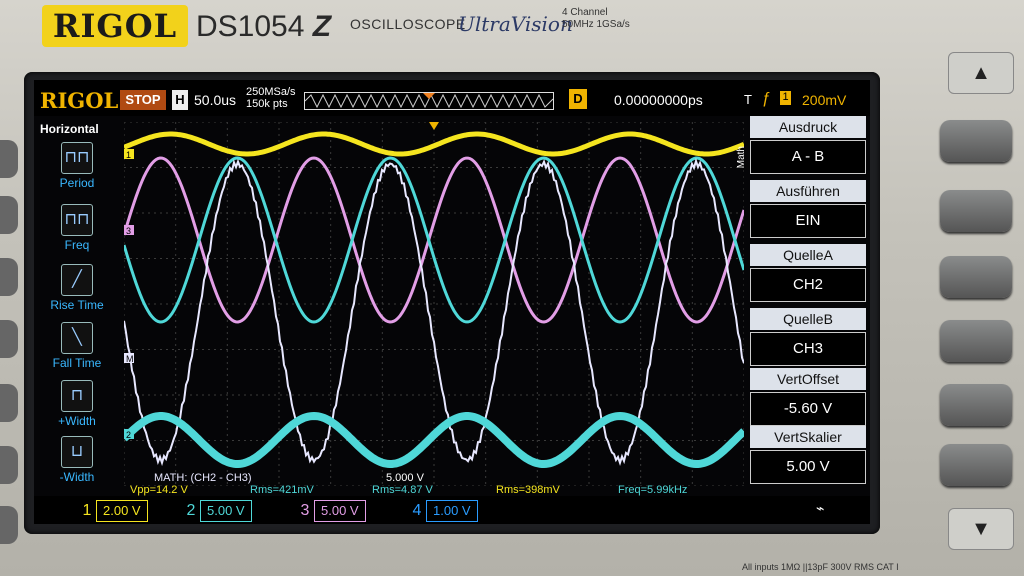  What do you see at coordinates (808, 319) in the screenshot?
I see `math-source-b-title: QuelleB` at bounding box center [808, 319].